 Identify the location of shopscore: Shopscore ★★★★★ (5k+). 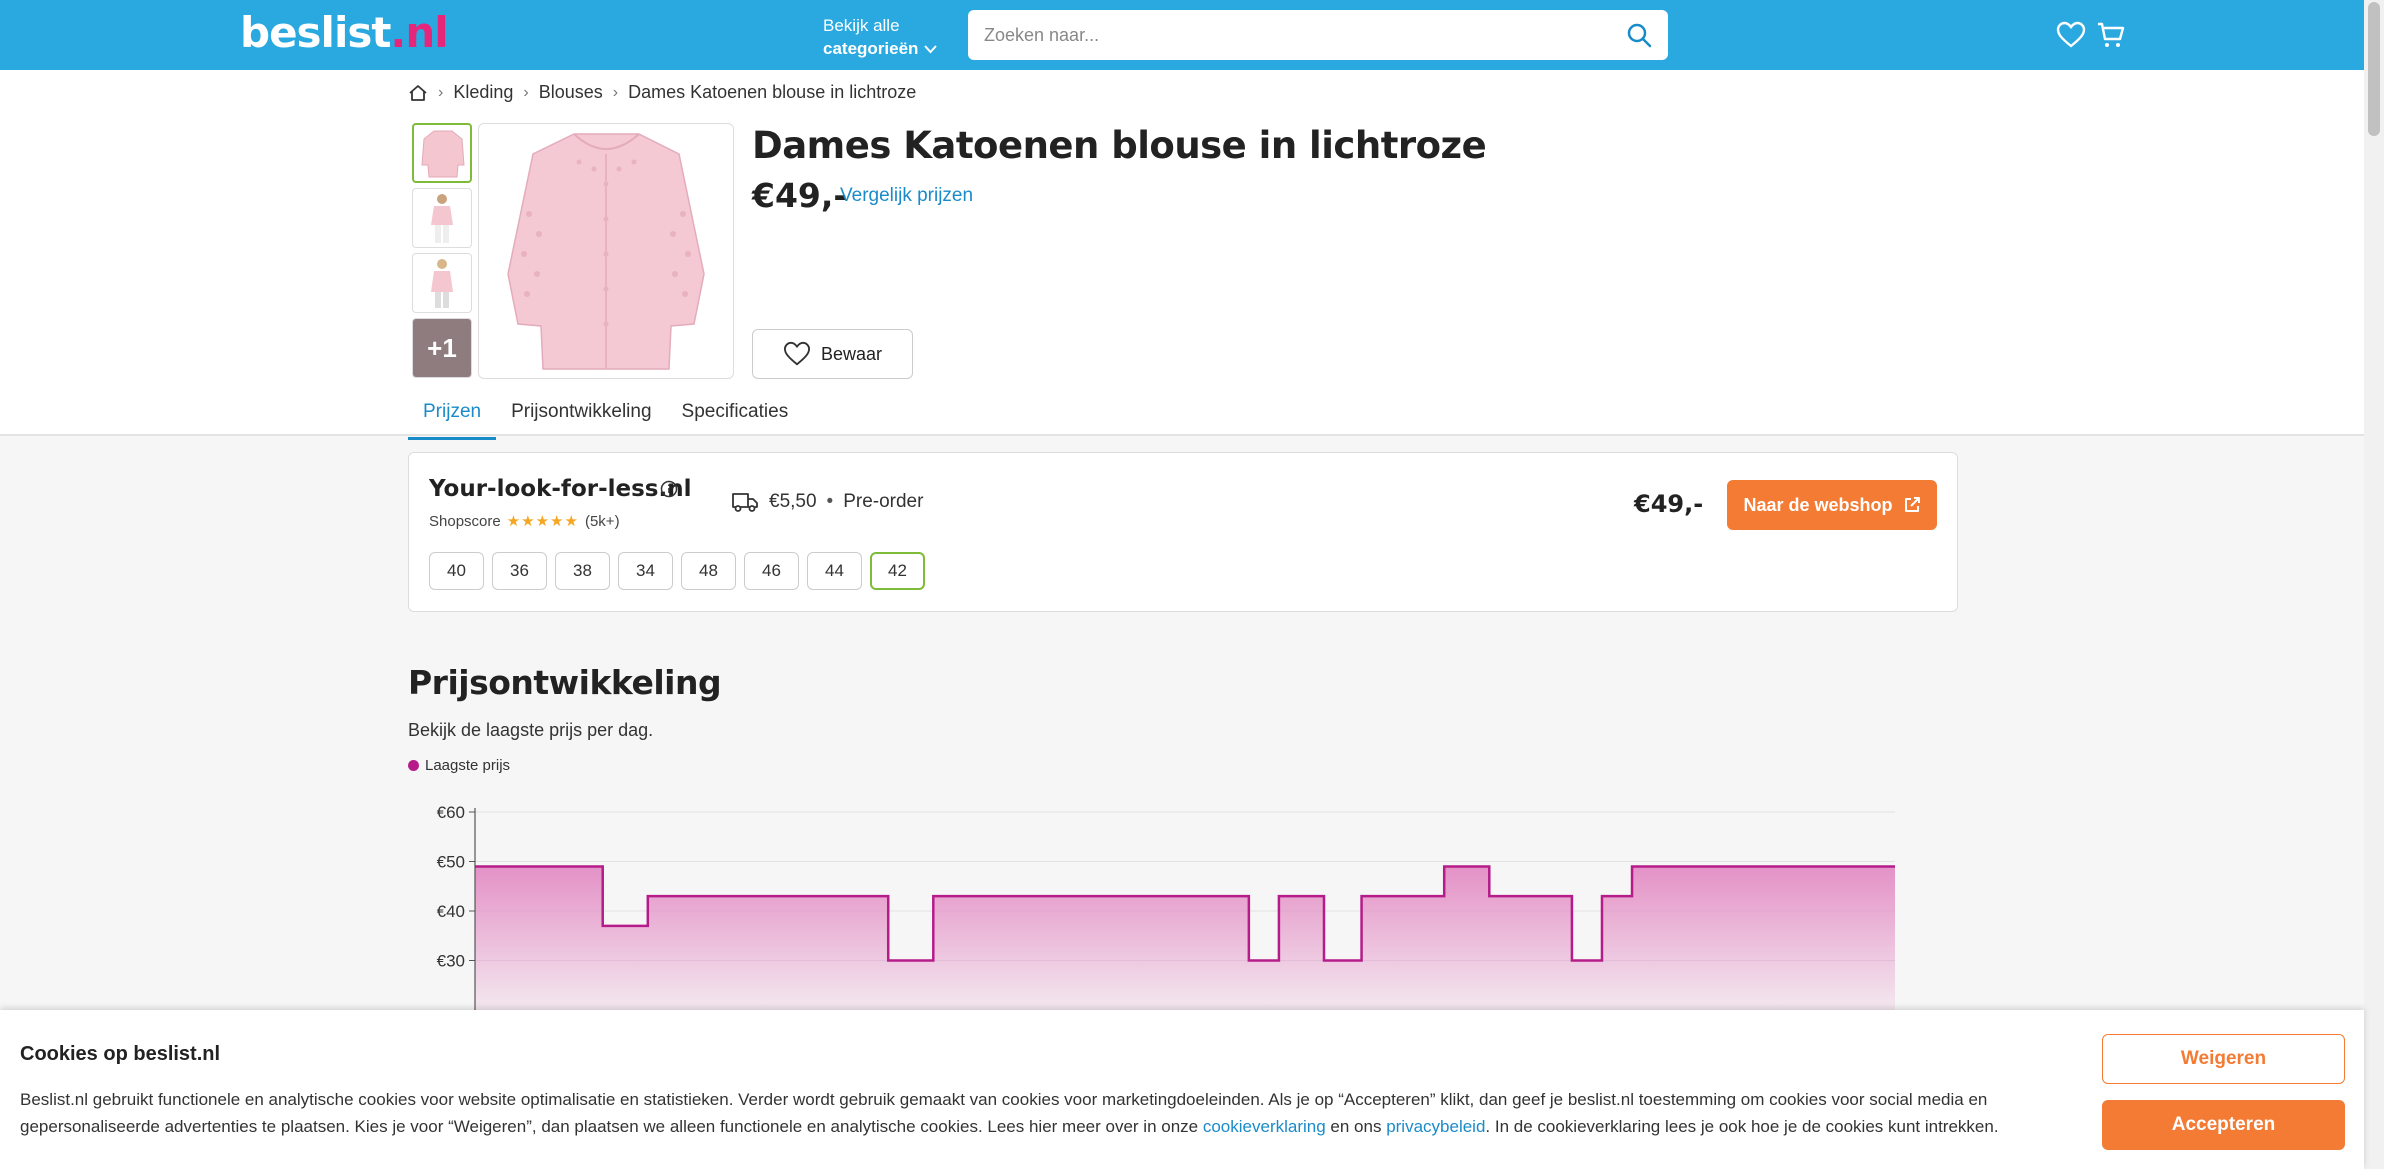
(524, 521).